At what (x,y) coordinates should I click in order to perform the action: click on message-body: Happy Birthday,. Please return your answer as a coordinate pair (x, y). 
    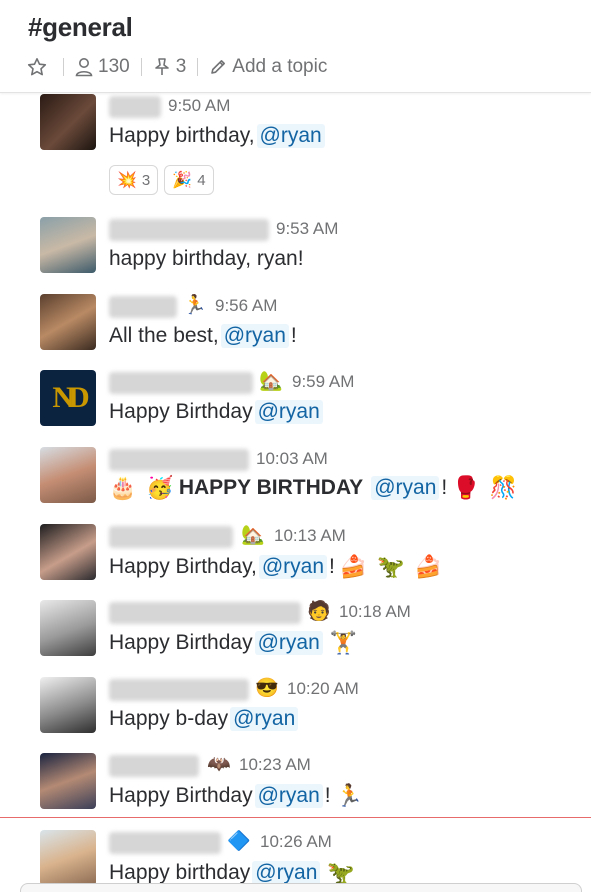
    Looking at the image, I should click on (183, 566).